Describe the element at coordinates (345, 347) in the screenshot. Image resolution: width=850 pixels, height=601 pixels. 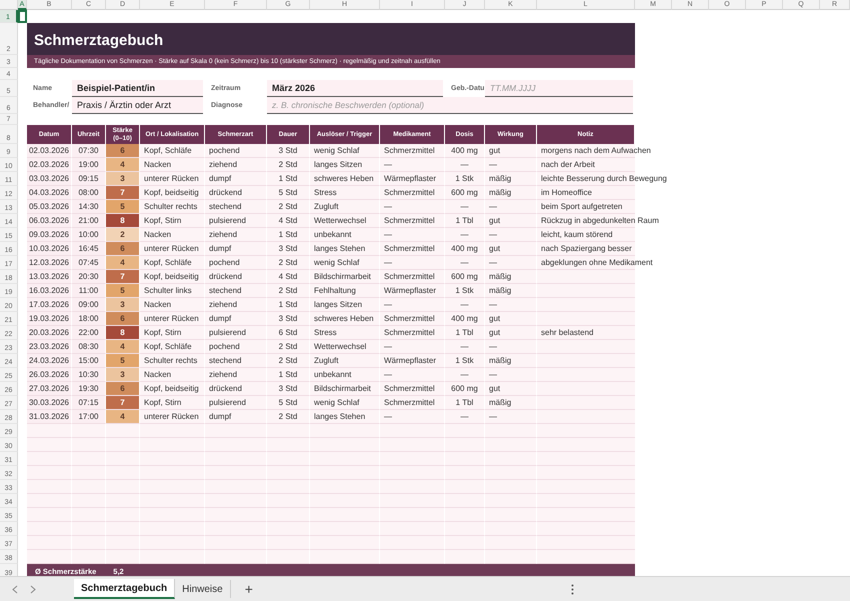
I see `table-cell: Wetterwechsel` at that location.